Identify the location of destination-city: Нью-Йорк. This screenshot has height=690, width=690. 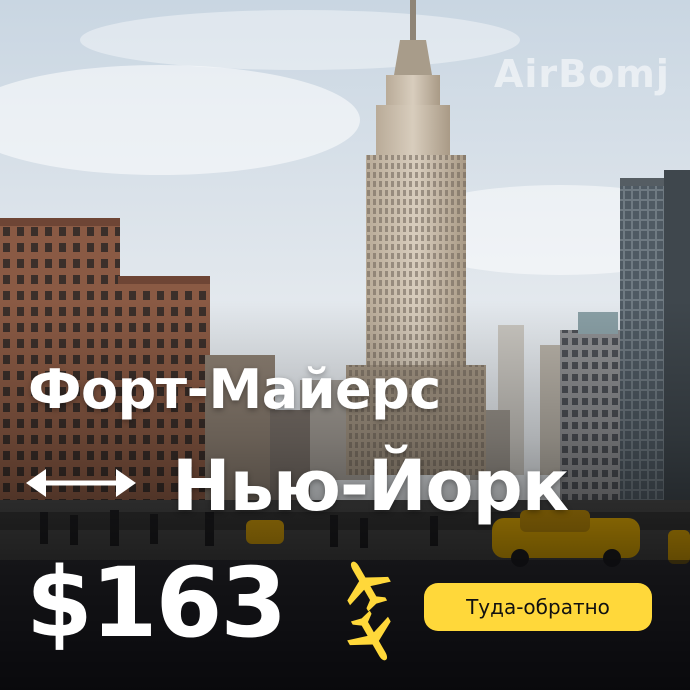
(370, 486).